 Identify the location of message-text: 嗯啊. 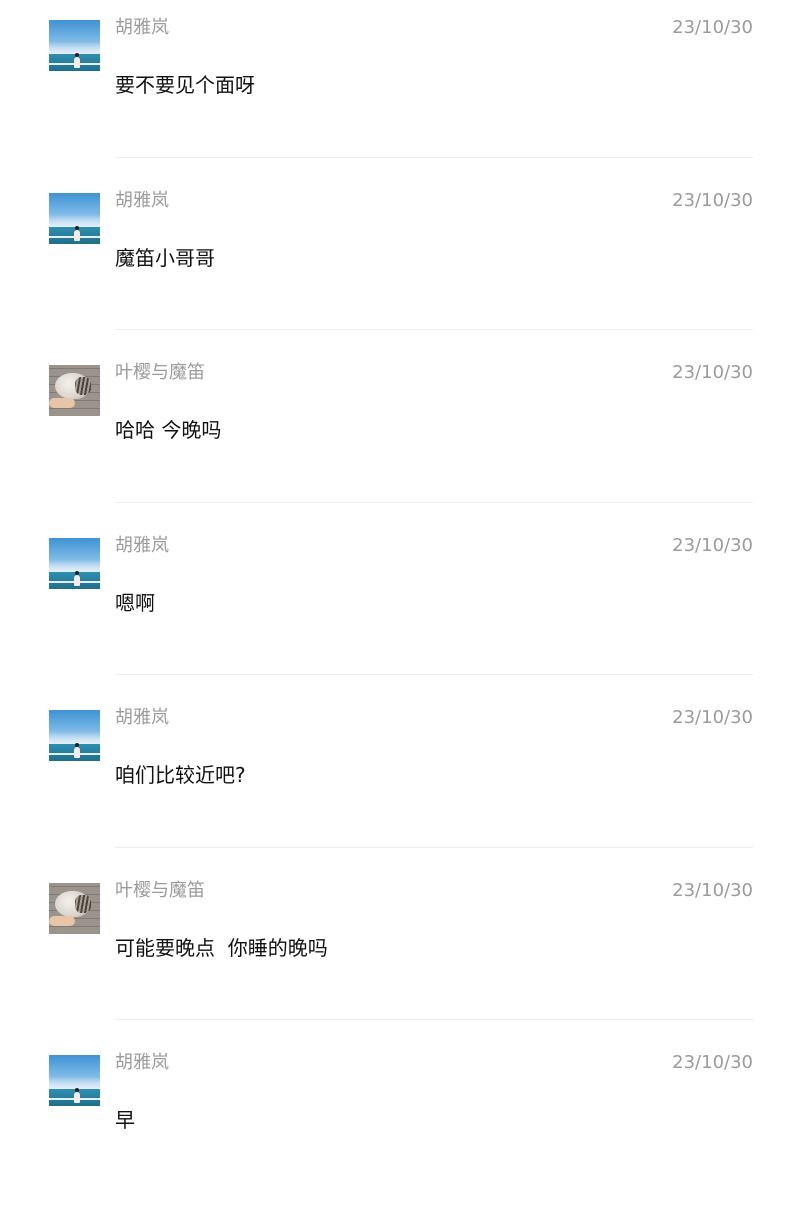
(135, 602).